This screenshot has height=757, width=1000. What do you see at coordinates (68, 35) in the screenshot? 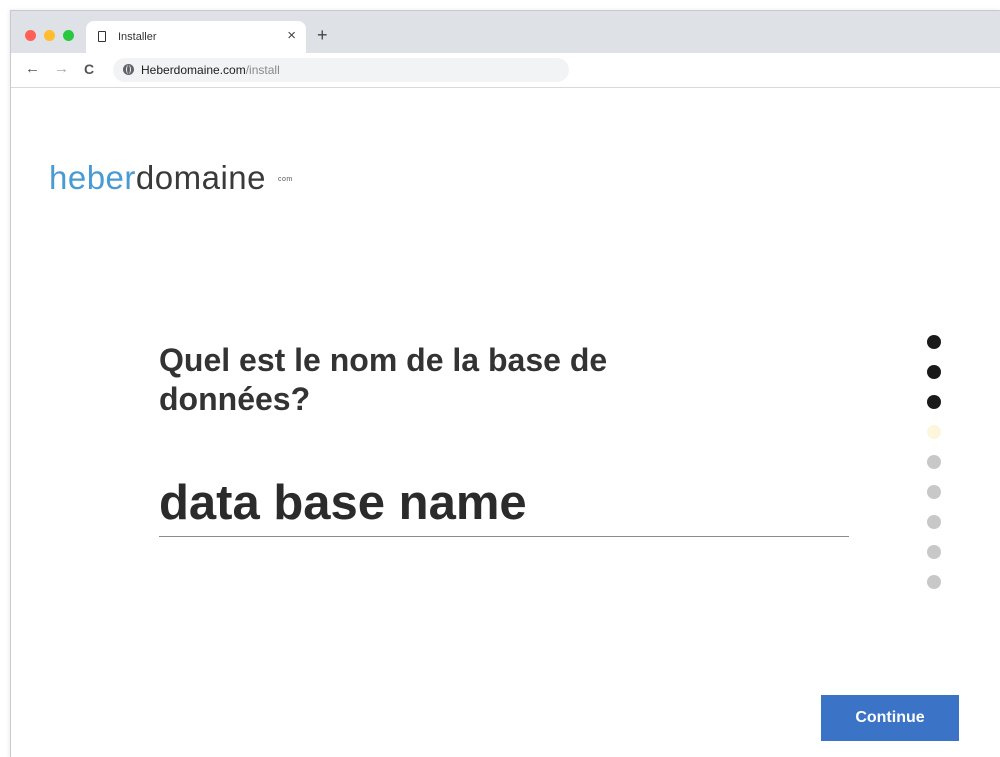
I see `zoom-window-button` at bounding box center [68, 35].